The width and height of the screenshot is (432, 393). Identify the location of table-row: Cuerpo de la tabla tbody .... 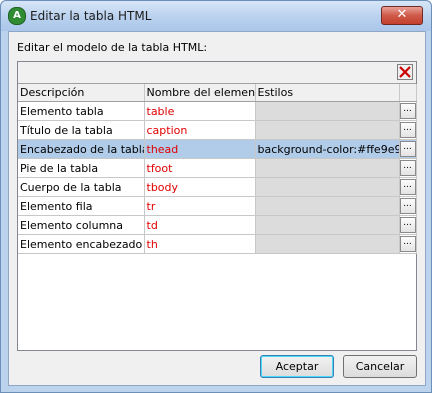
(217, 187).